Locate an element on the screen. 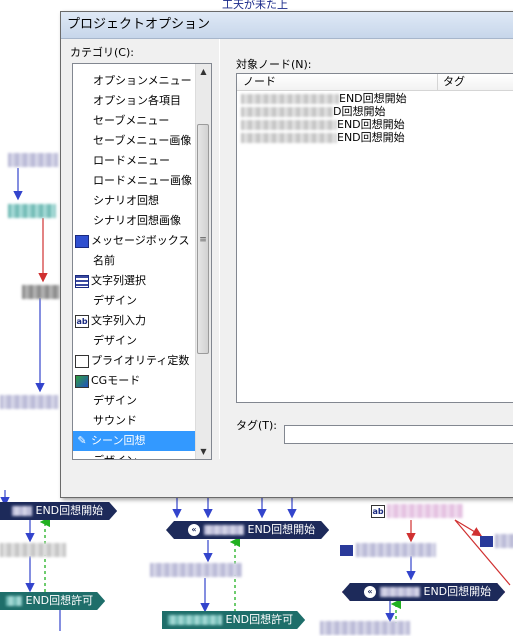  dialog-title: プロジェクトオプション is located at coordinates (139, 24).